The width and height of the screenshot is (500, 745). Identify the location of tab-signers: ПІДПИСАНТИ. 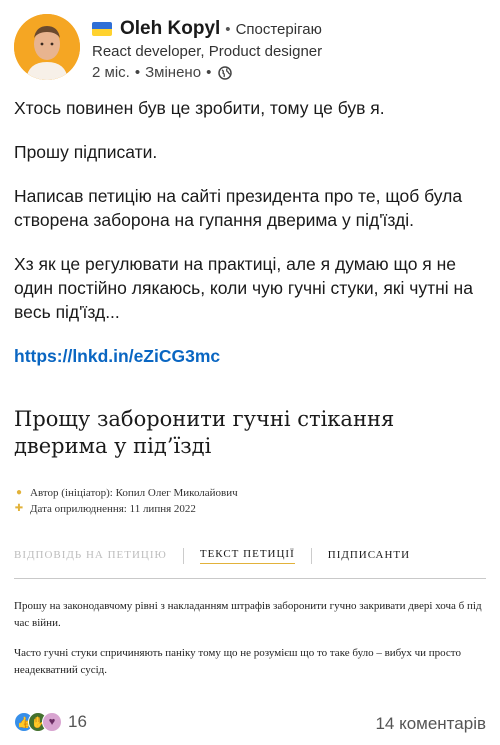
(369, 556).